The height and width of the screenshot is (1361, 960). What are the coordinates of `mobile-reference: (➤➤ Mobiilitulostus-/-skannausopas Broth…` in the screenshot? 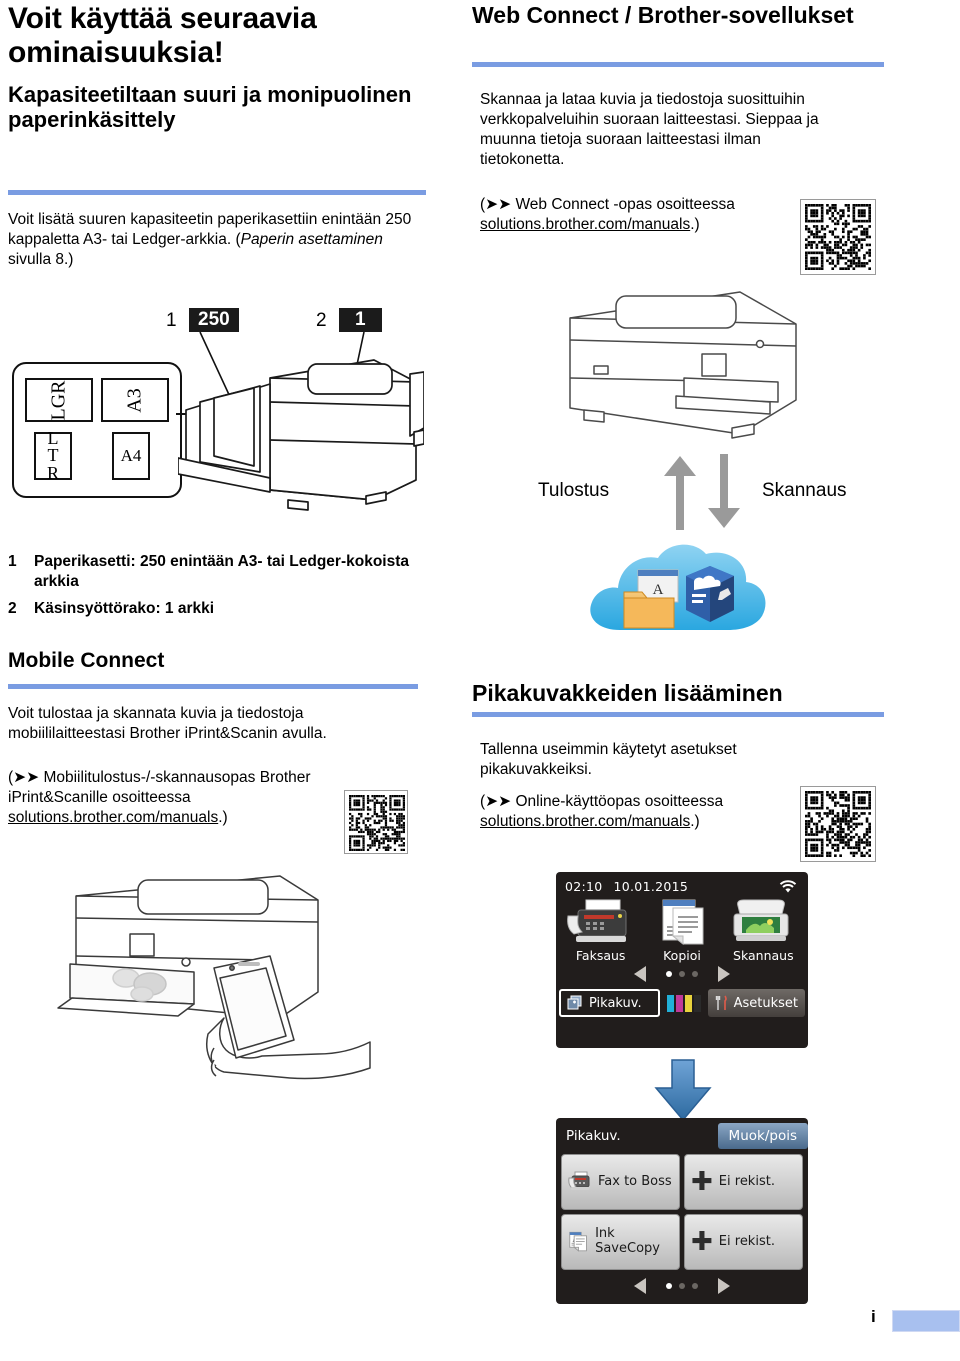 It's located at (169, 798).